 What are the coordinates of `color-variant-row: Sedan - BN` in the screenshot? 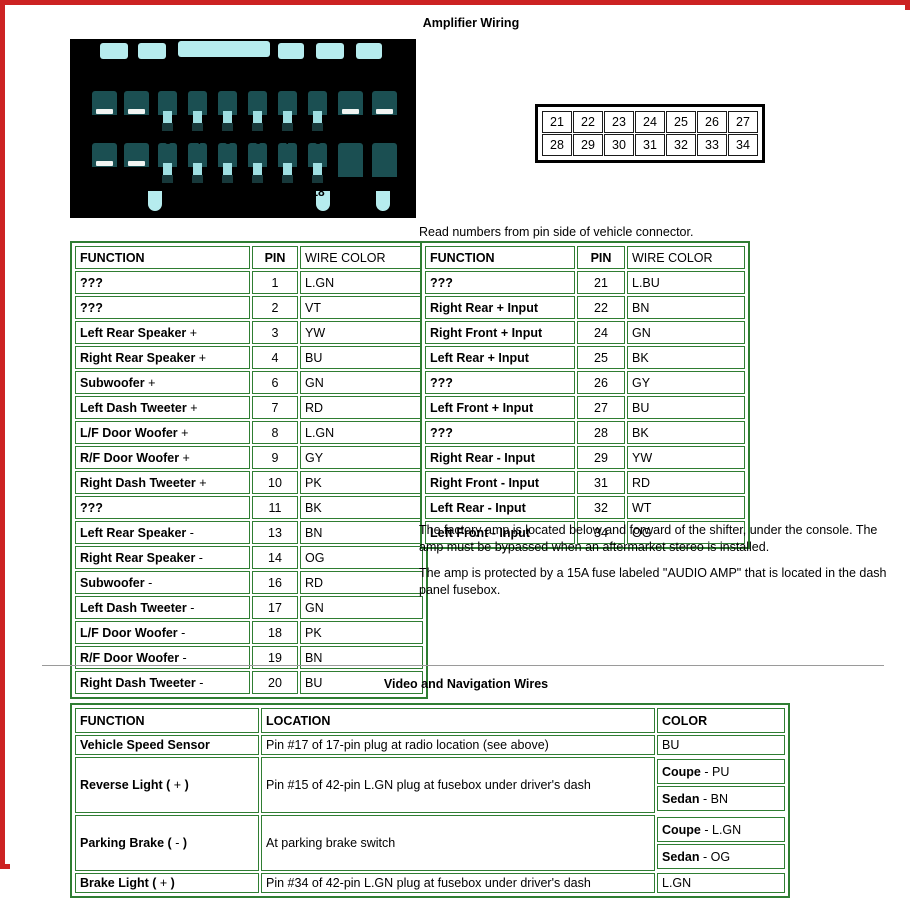 It's located at (721, 798).